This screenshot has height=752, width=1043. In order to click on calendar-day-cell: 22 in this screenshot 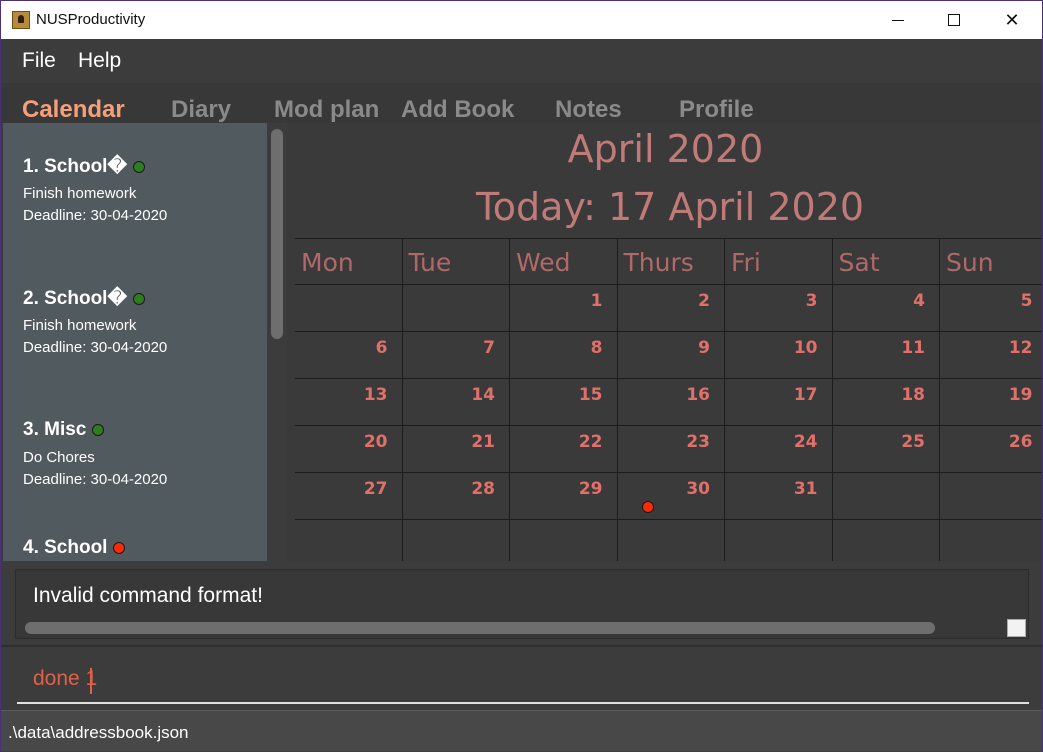, I will do `click(564, 449)`.